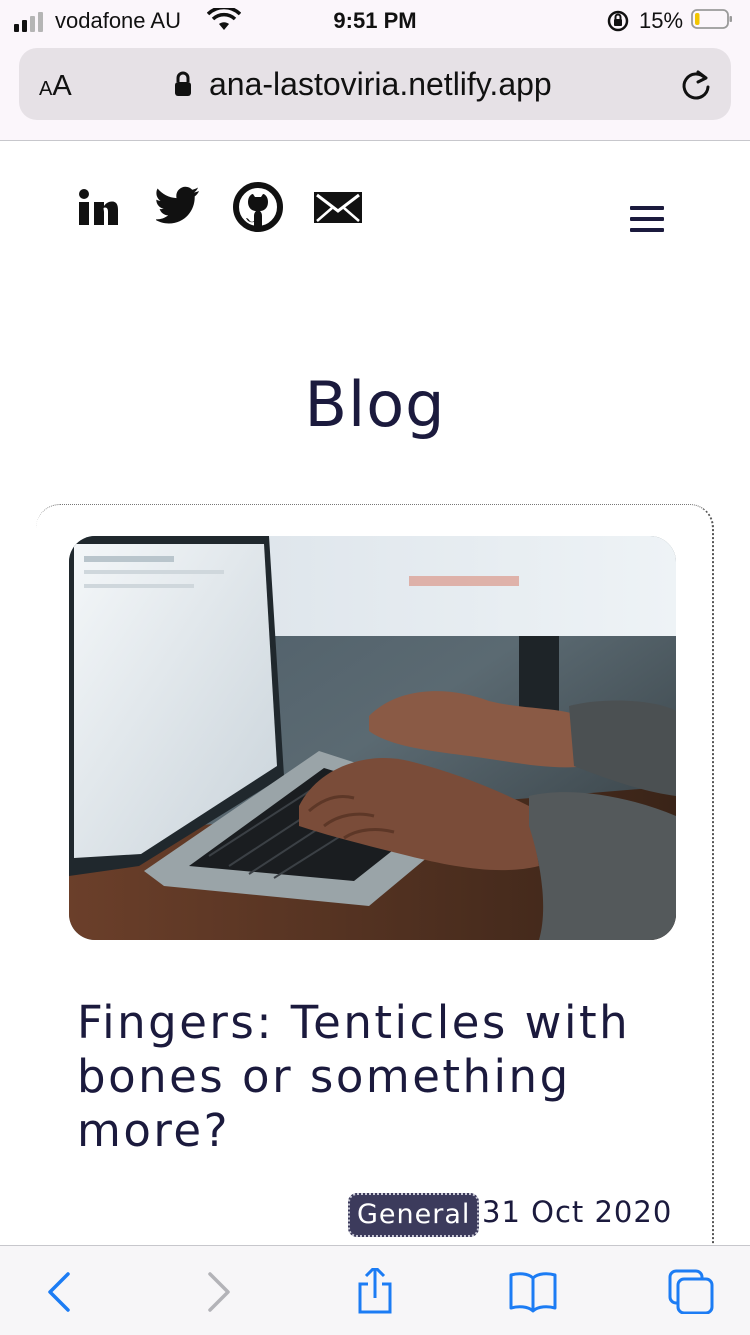 The height and width of the screenshot is (1335, 750). Describe the element at coordinates (177, 208) in the screenshot. I see `twitter-icon` at that location.